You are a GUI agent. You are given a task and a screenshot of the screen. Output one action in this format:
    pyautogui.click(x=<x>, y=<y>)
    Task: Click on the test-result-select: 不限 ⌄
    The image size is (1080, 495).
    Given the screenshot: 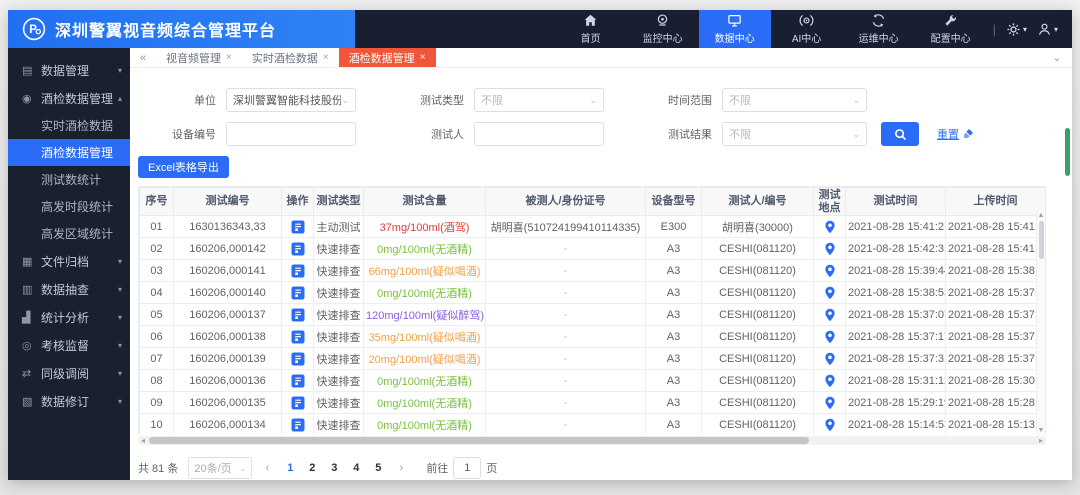 What is the action you would take?
    pyautogui.click(x=794, y=134)
    